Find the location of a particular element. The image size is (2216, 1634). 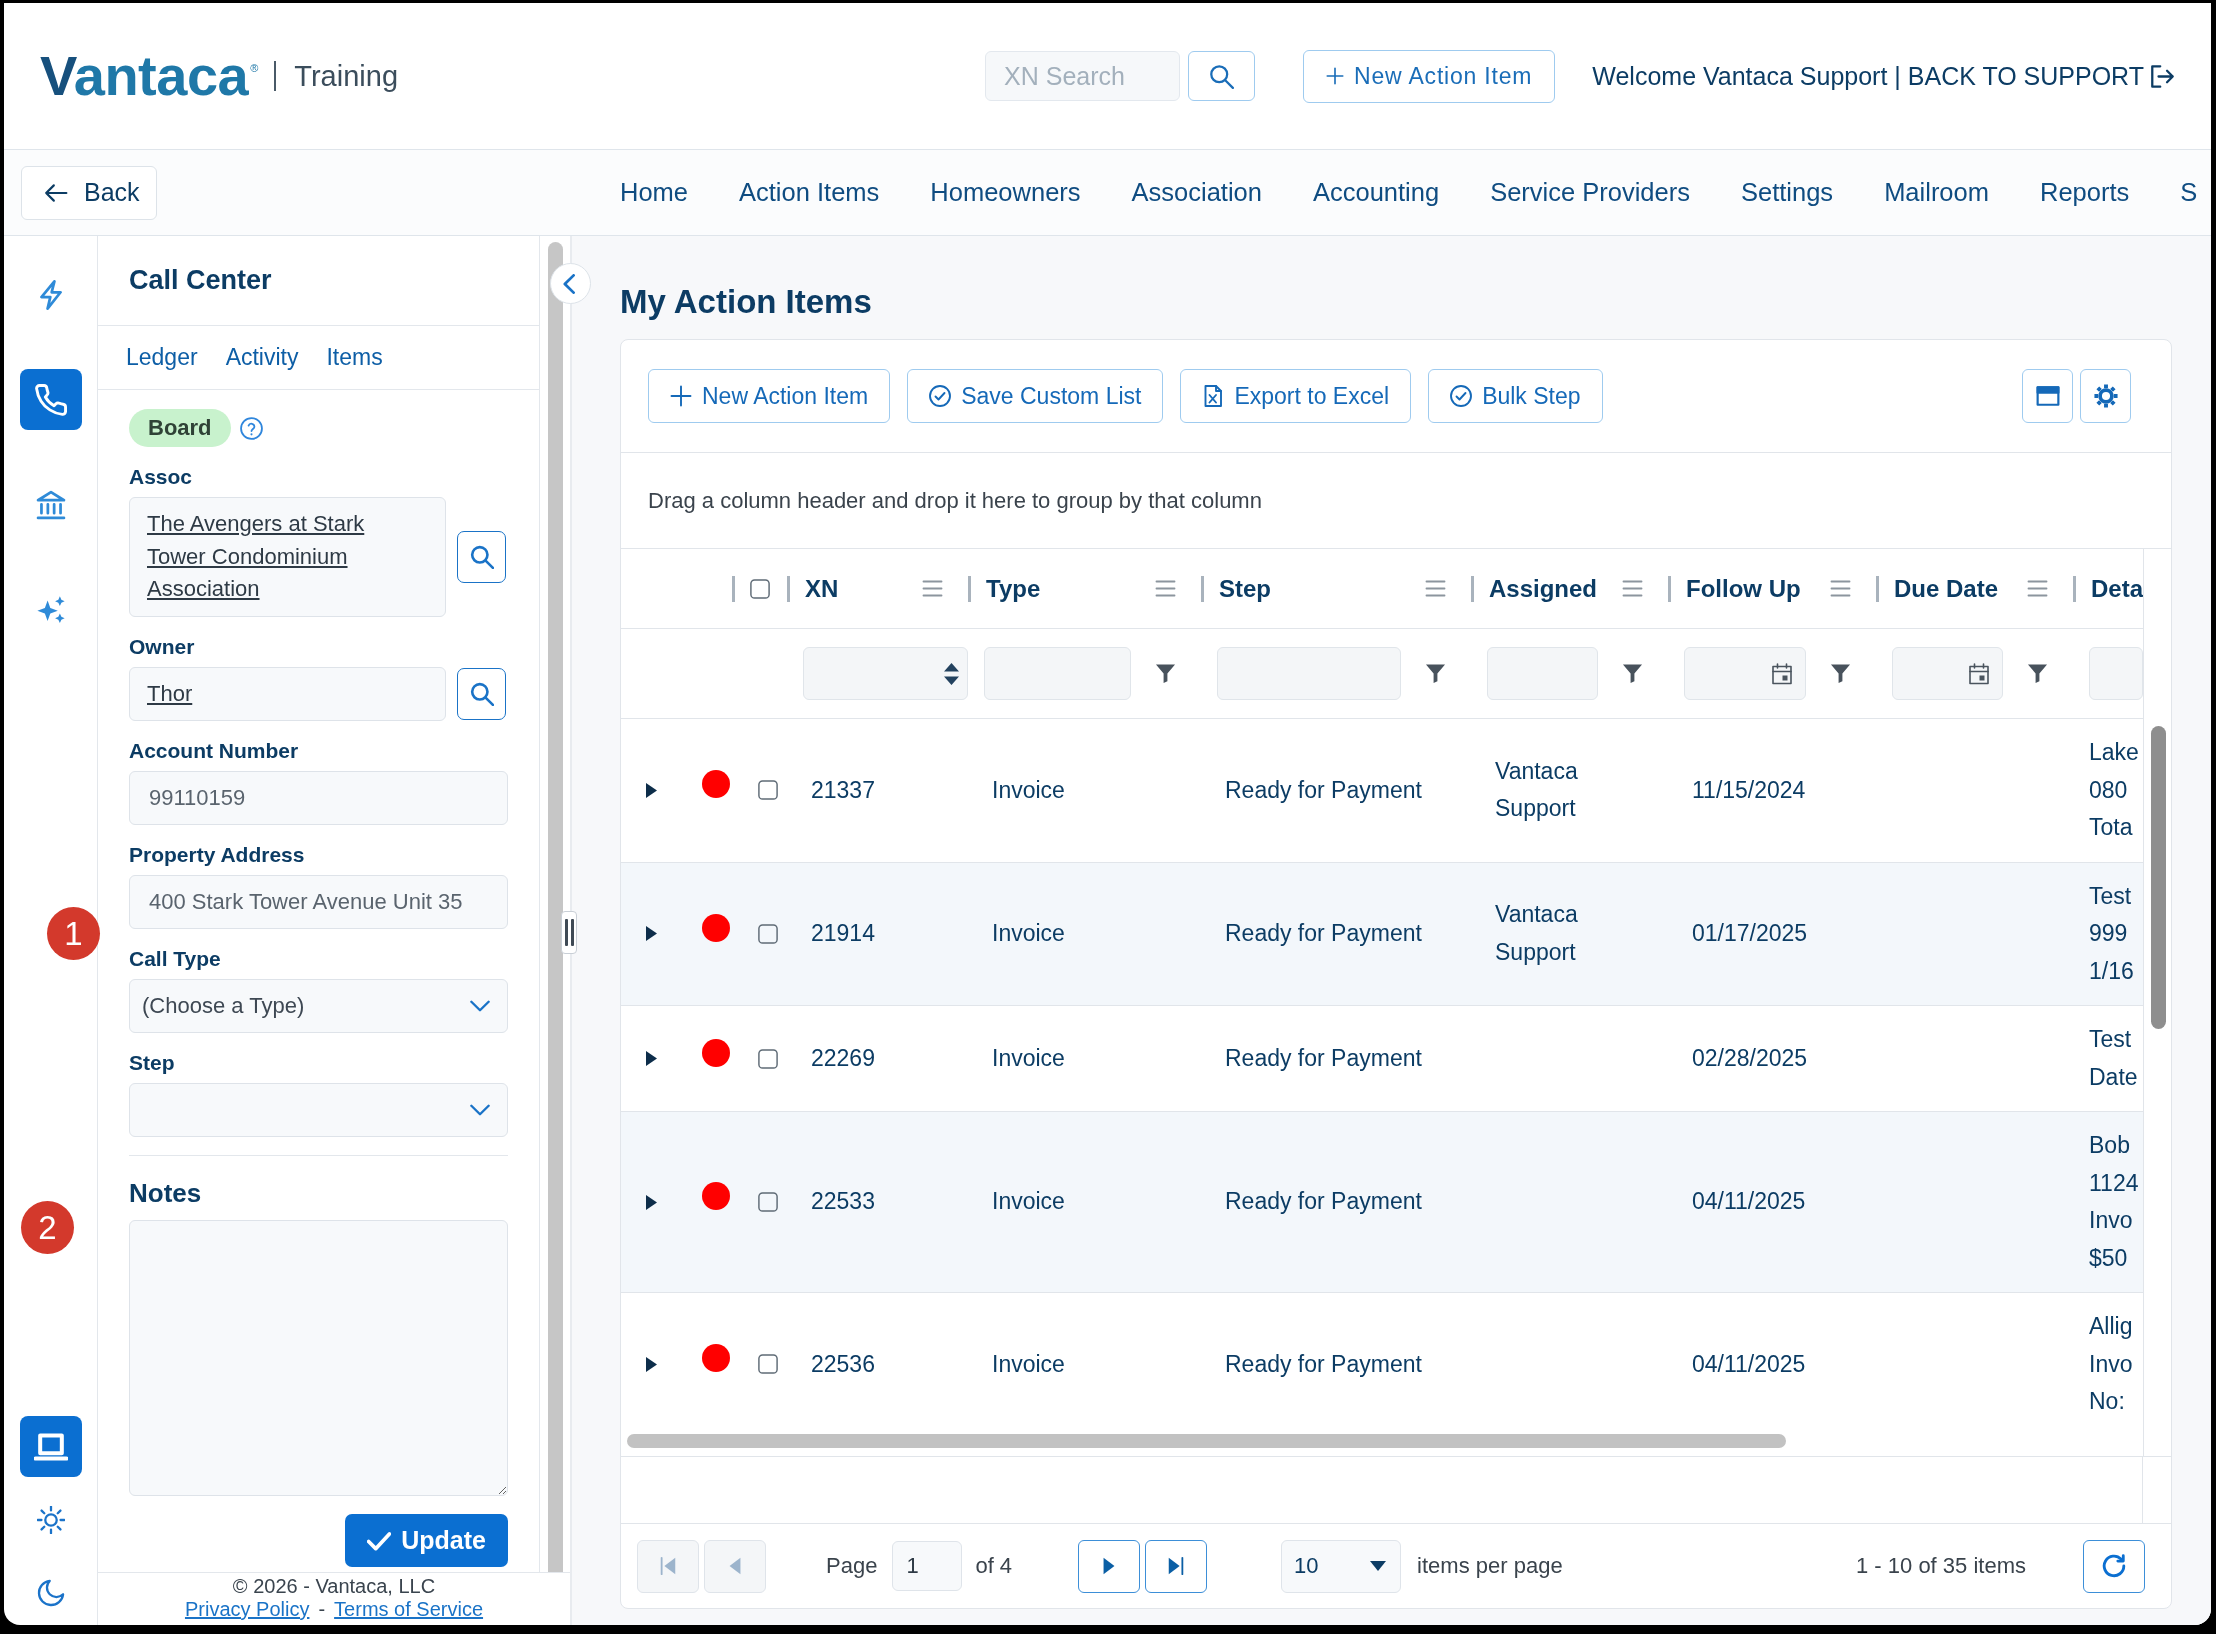

panel-scrollbar is located at coordinates (555, 907).